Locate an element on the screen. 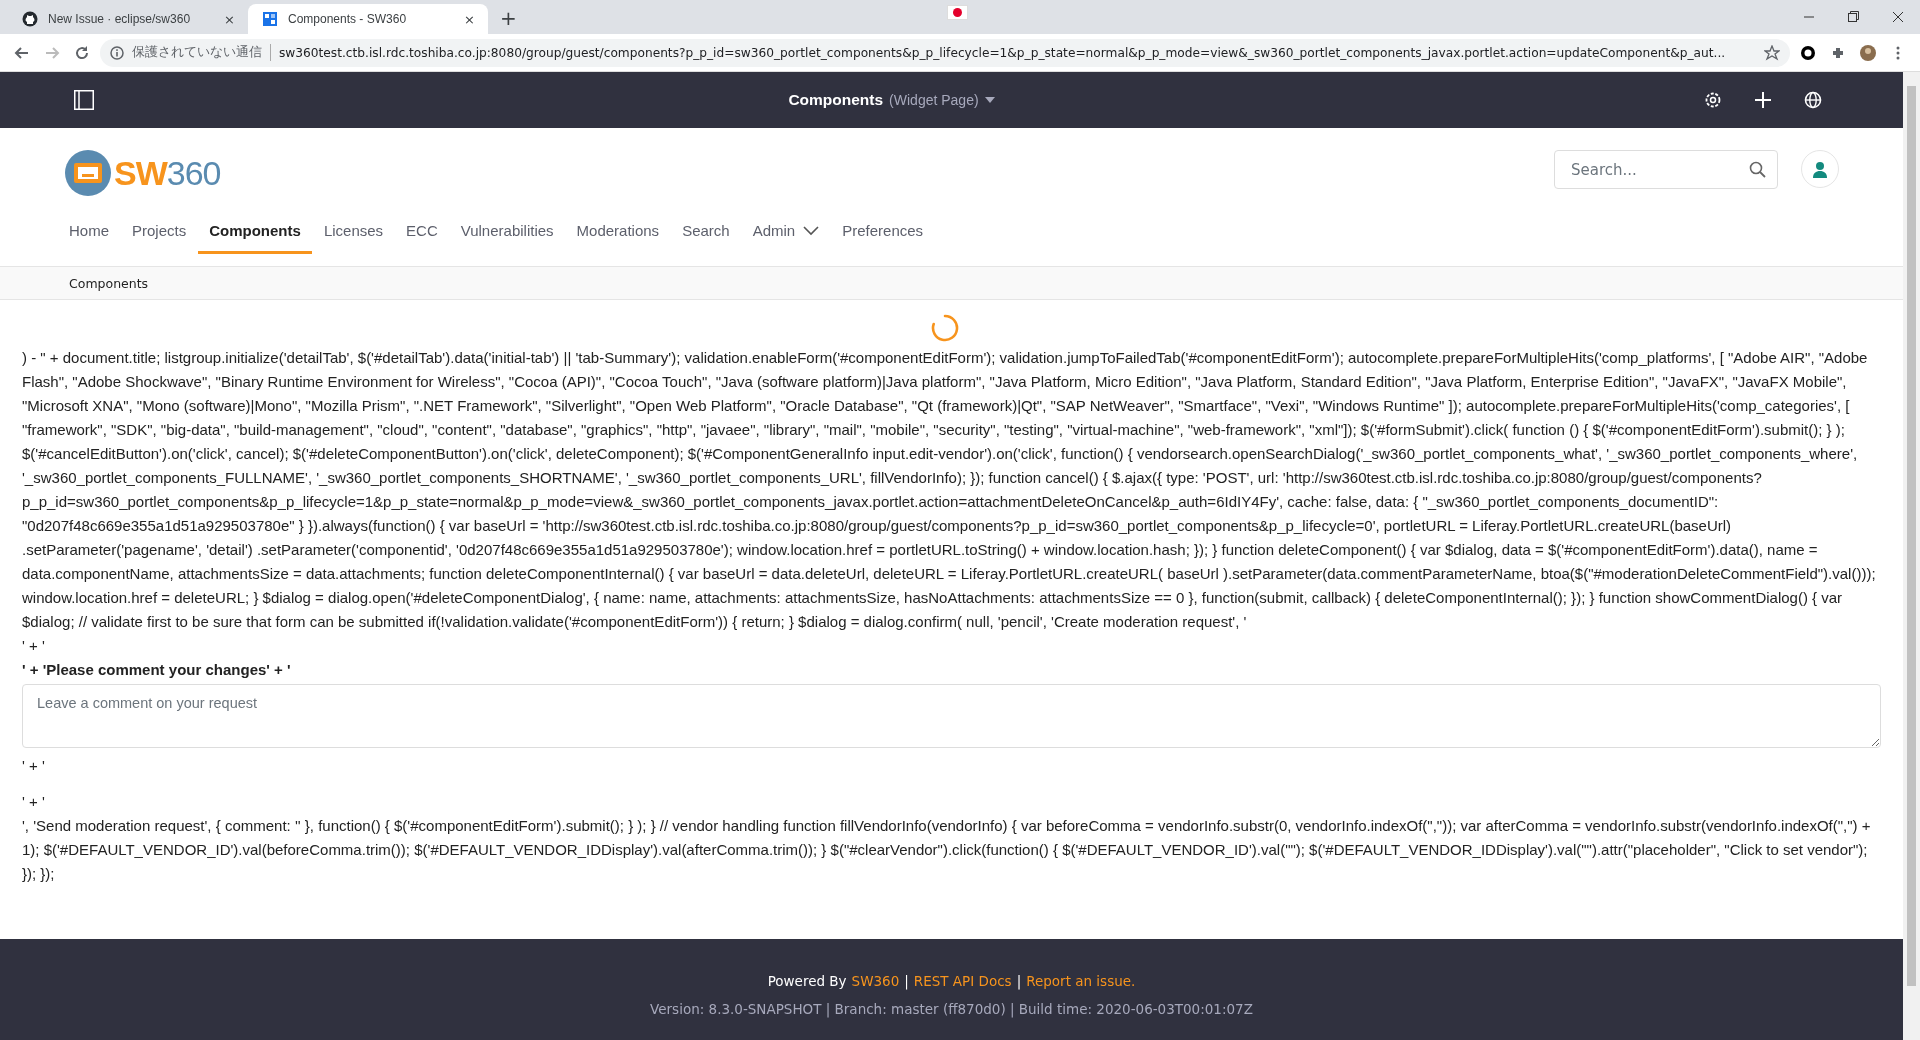 The image size is (1920, 1040). nav-item: Search is located at coordinates (706, 238).